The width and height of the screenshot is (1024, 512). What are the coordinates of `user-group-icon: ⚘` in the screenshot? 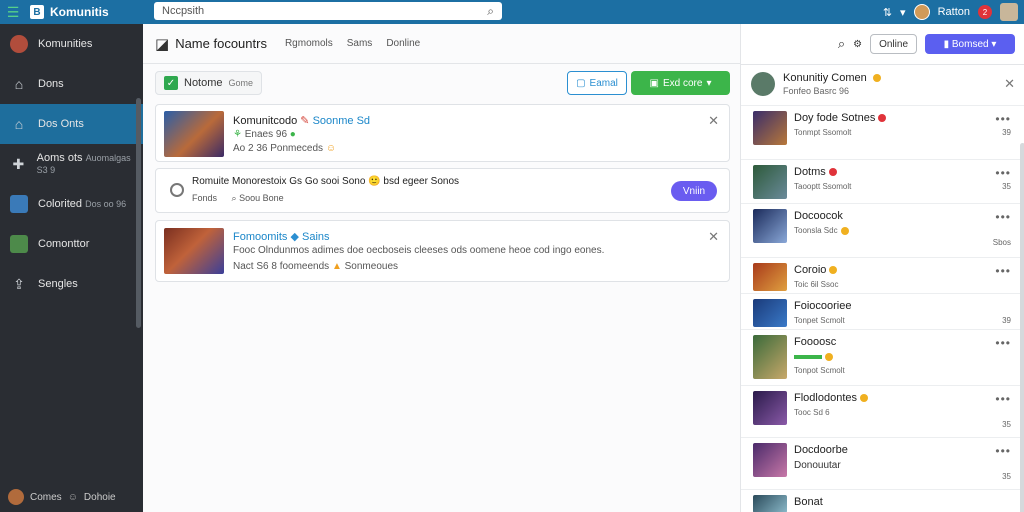 It's located at (237, 134).